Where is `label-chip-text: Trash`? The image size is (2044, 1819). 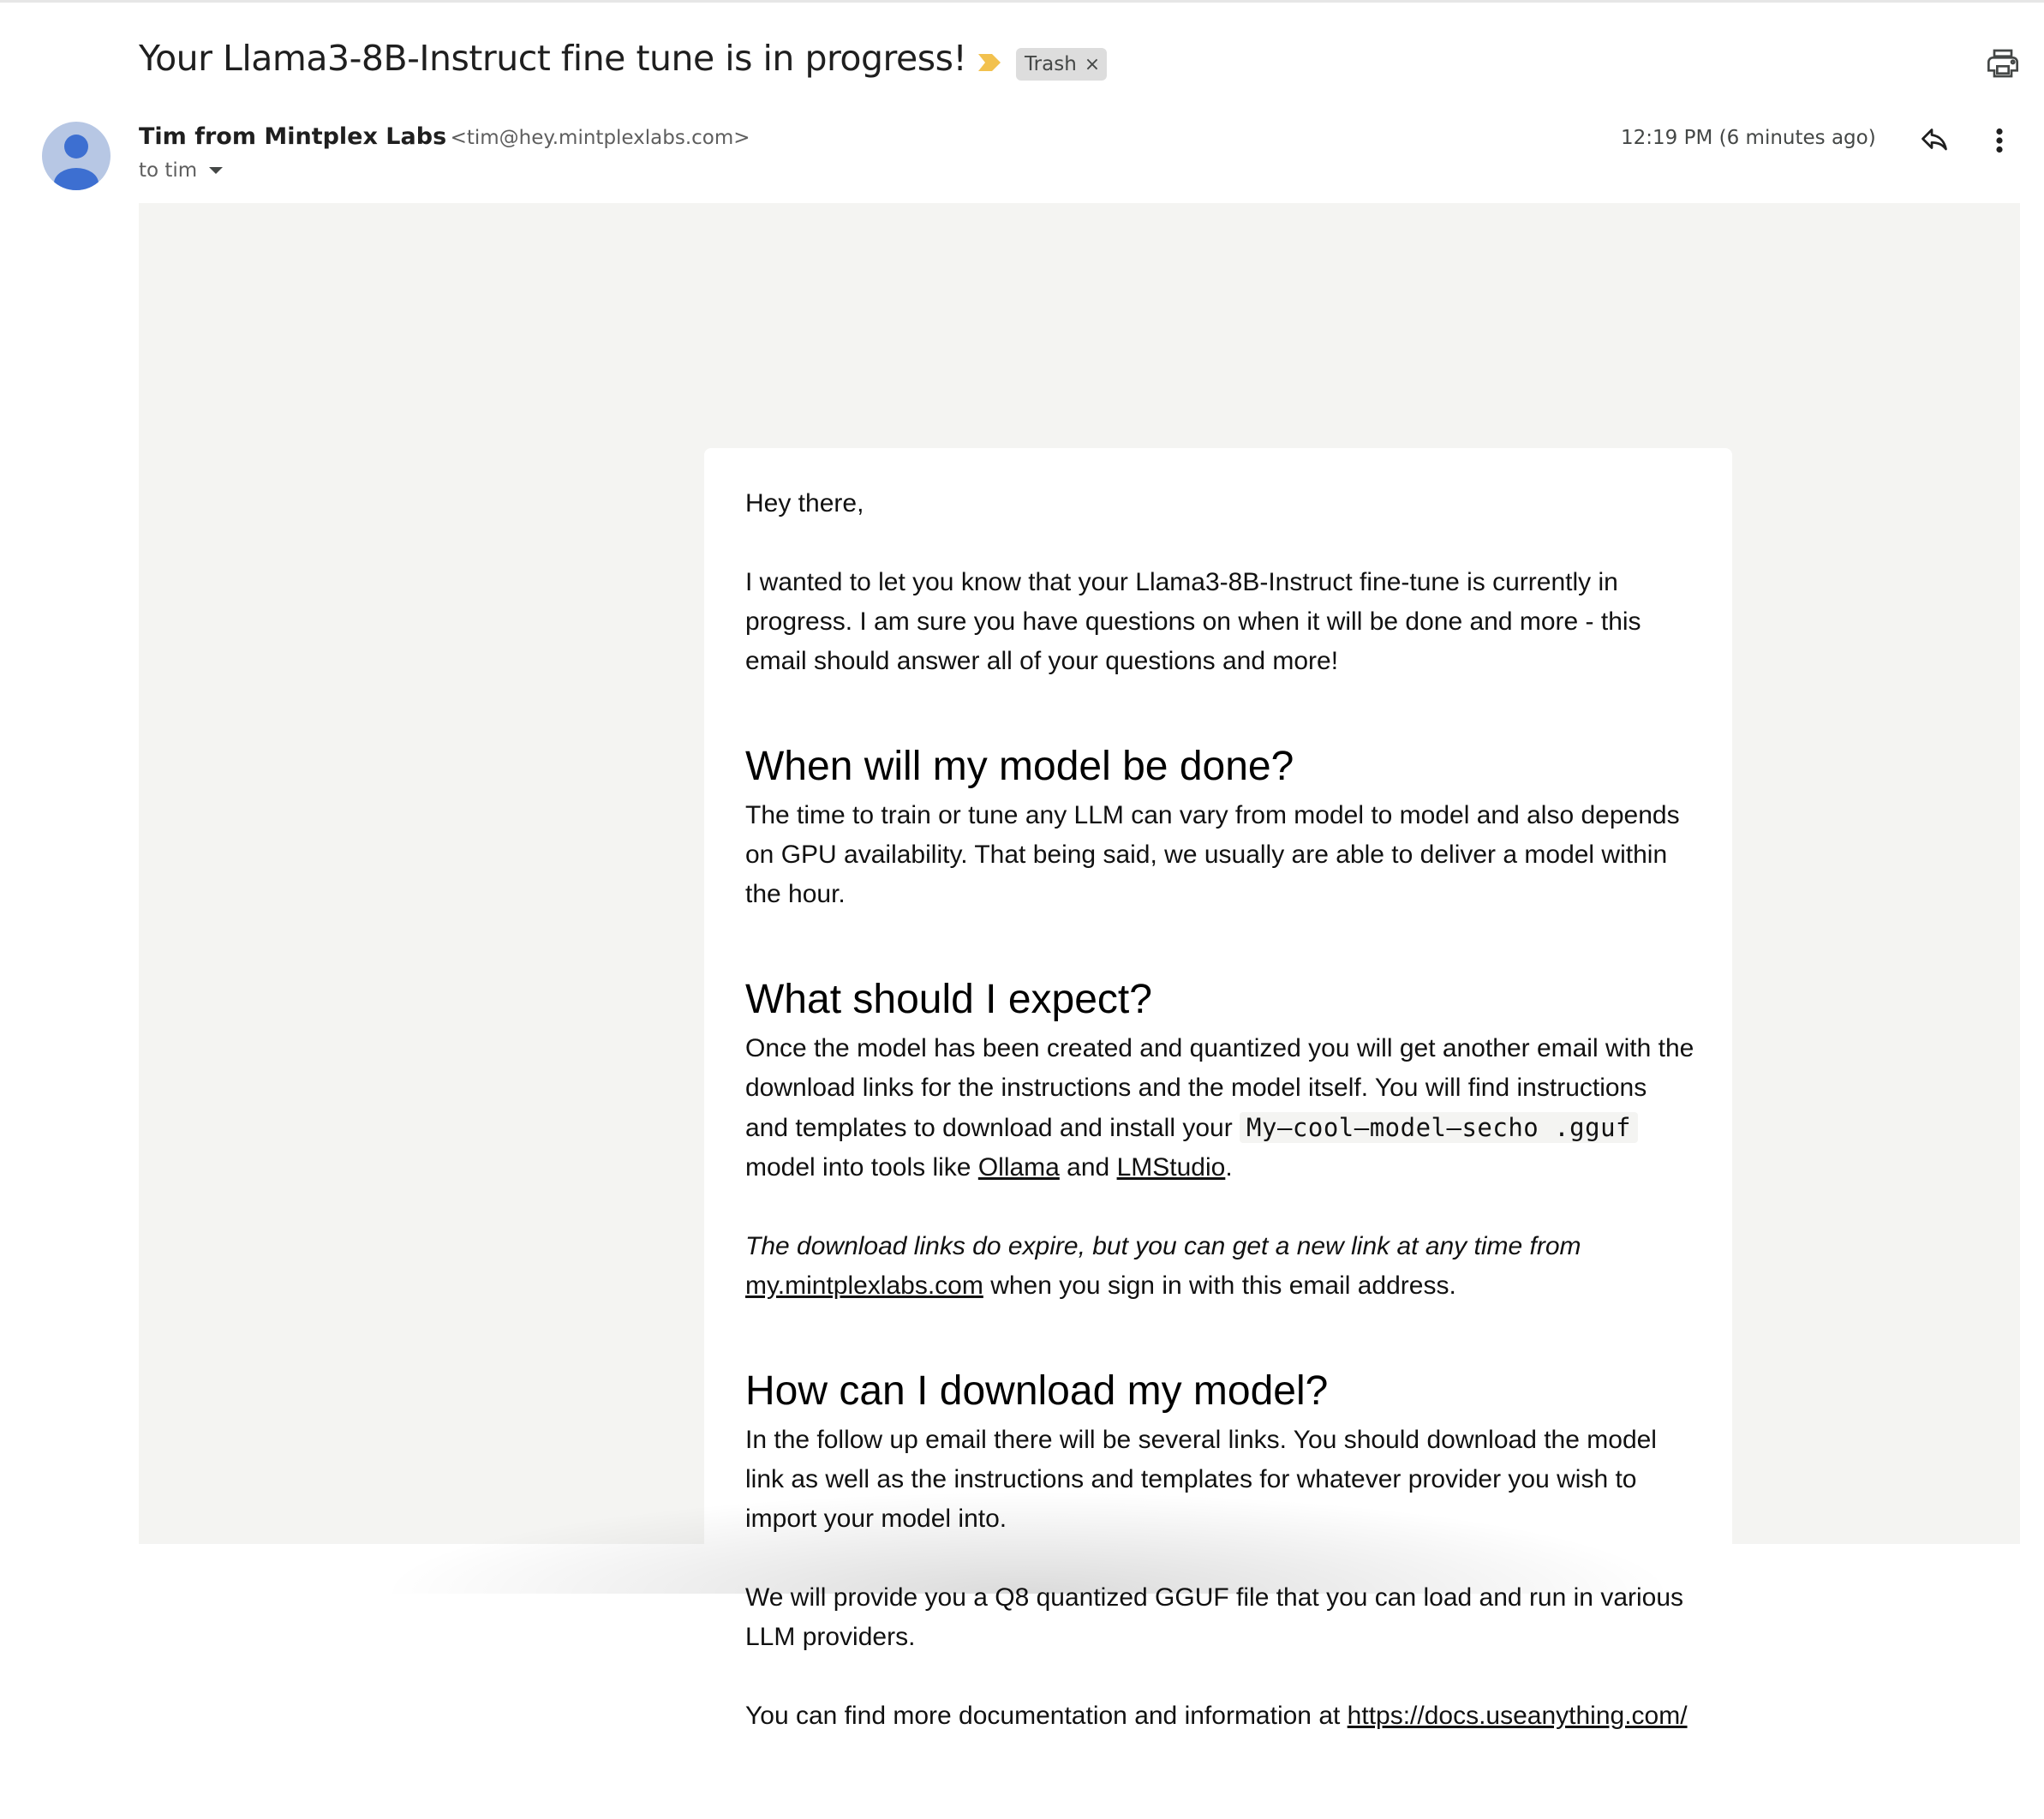 label-chip-text: Trash is located at coordinates (1051, 64).